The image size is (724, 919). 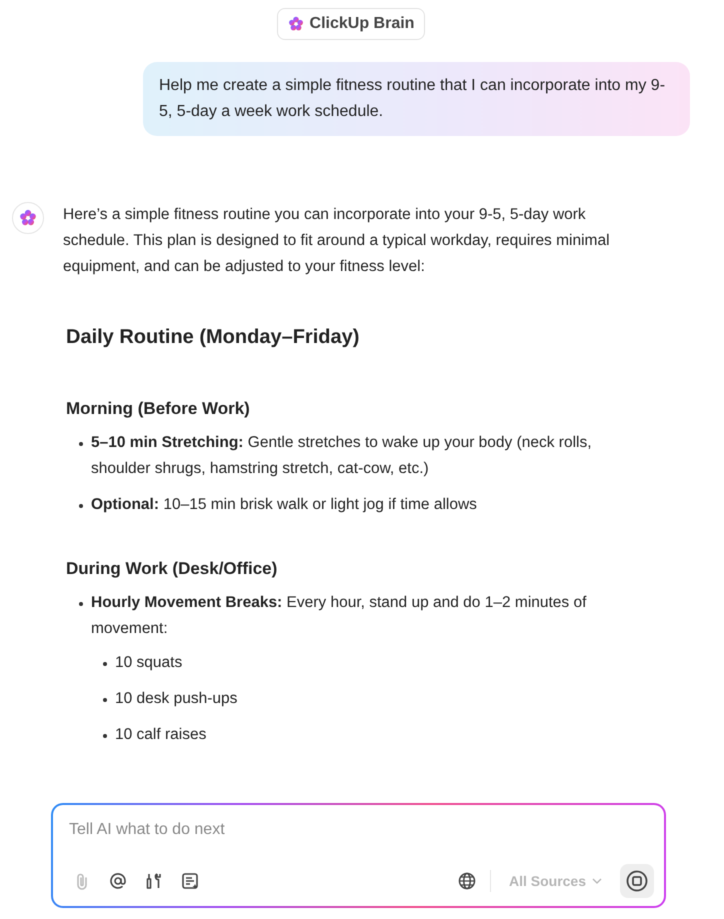 I want to click on note-sparkle-icon, so click(x=190, y=881).